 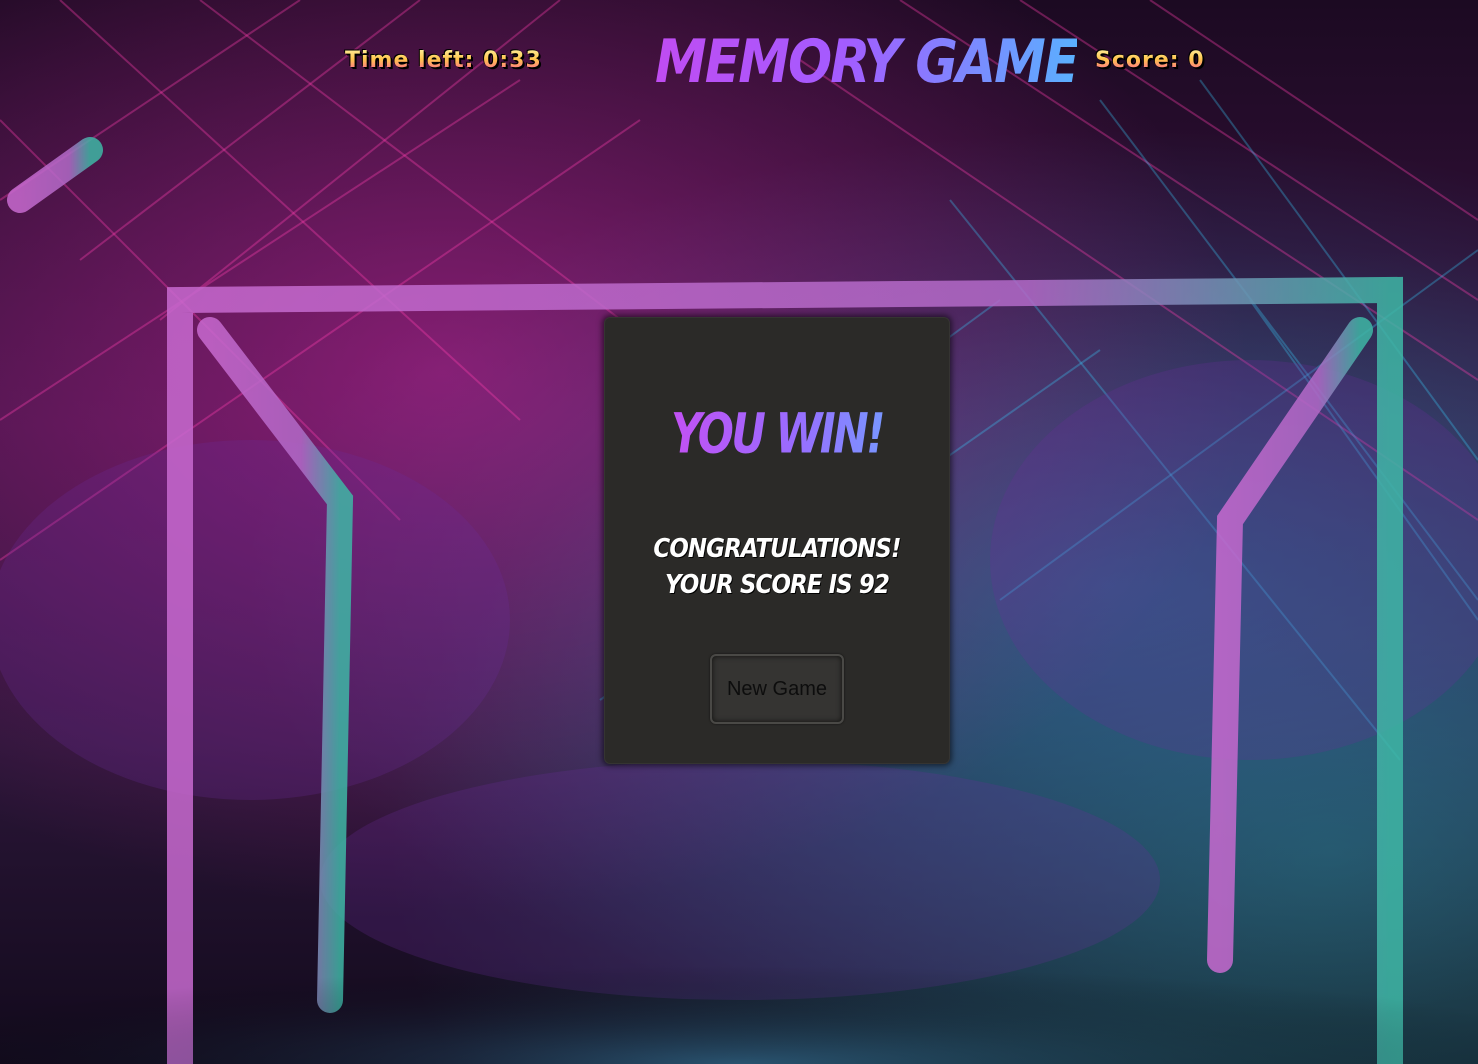 What do you see at coordinates (777, 549) in the screenshot?
I see `congratulations-text: CONGRATULATIONS!` at bounding box center [777, 549].